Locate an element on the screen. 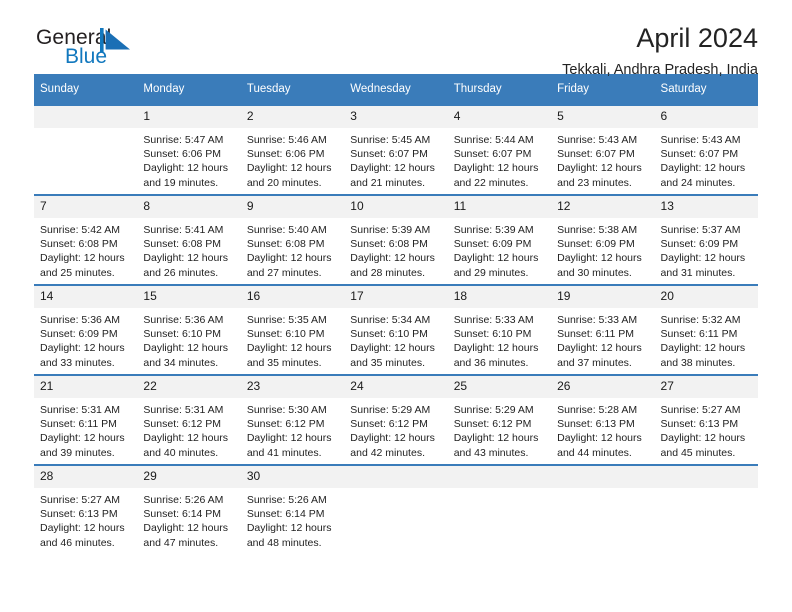 This screenshot has width=792, height=612. day-detail-line: Sunrise: 5:26 AM is located at coordinates (286, 500).